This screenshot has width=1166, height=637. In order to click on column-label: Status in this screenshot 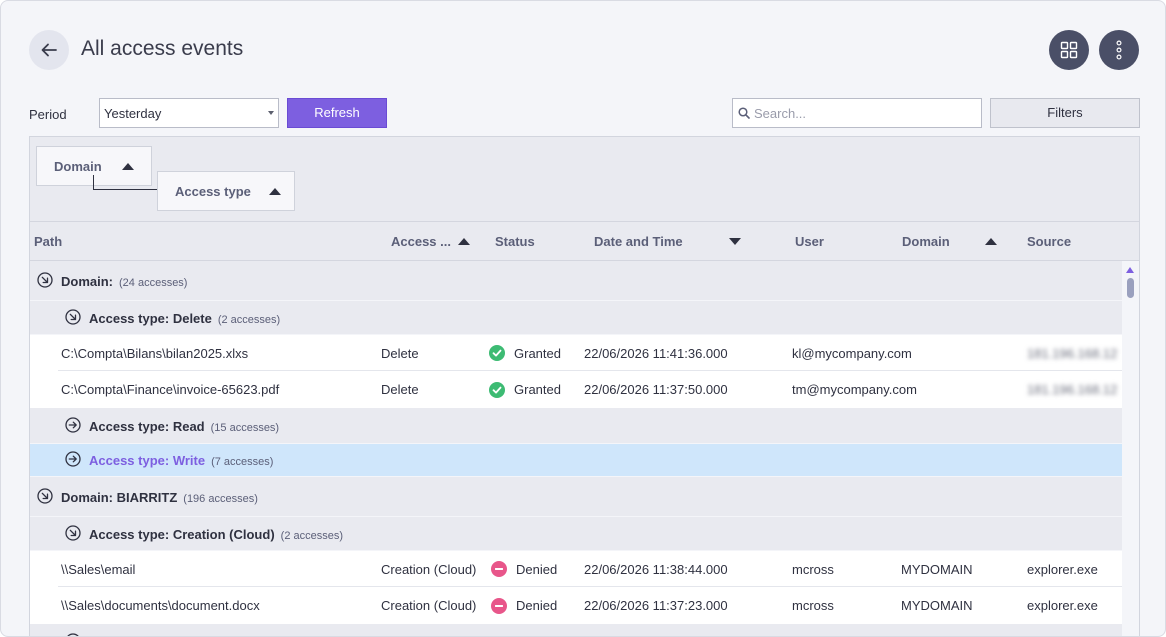, I will do `click(515, 241)`.